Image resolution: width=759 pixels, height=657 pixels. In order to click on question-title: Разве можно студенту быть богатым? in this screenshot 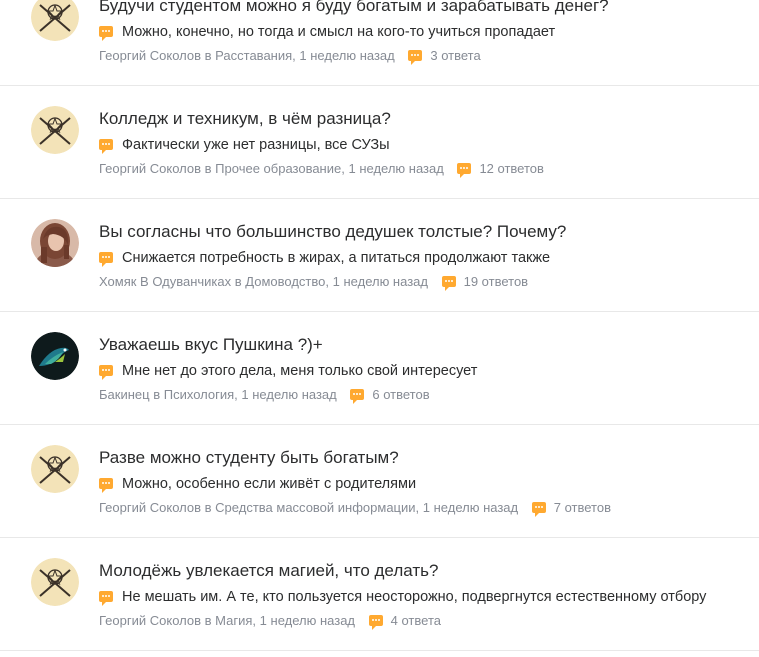, I will do `click(249, 458)`.